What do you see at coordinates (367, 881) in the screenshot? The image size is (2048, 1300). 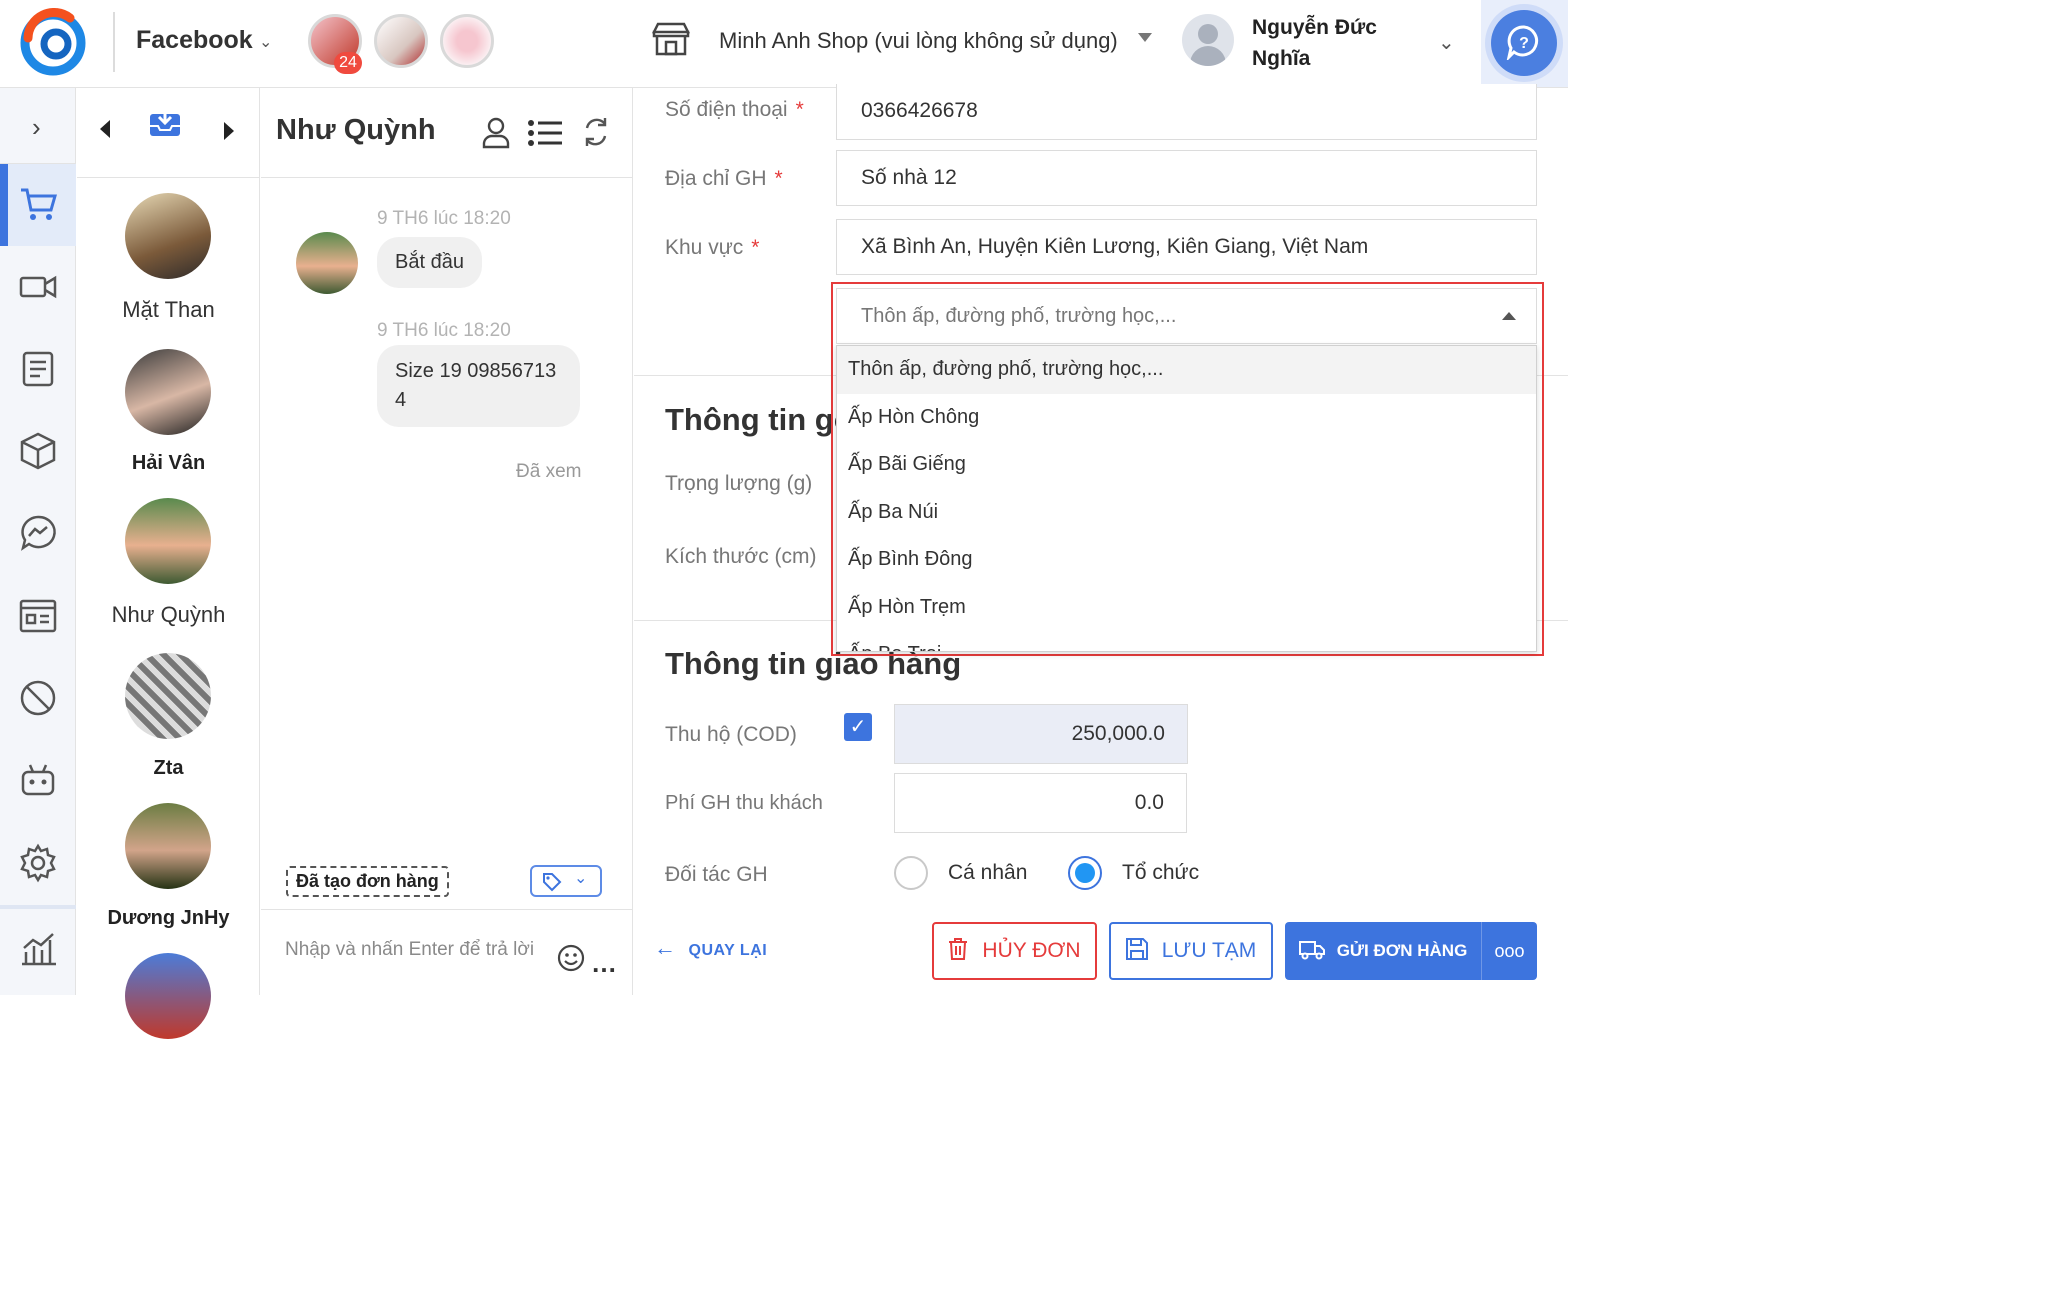 I see `order-created-label: Đã tạo đơn hàng` at bounding box center [367, 881].